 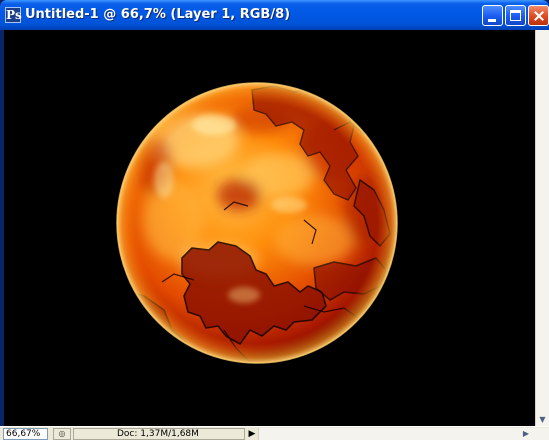 I want to click on minimize-button, so click(x=492, y=15).